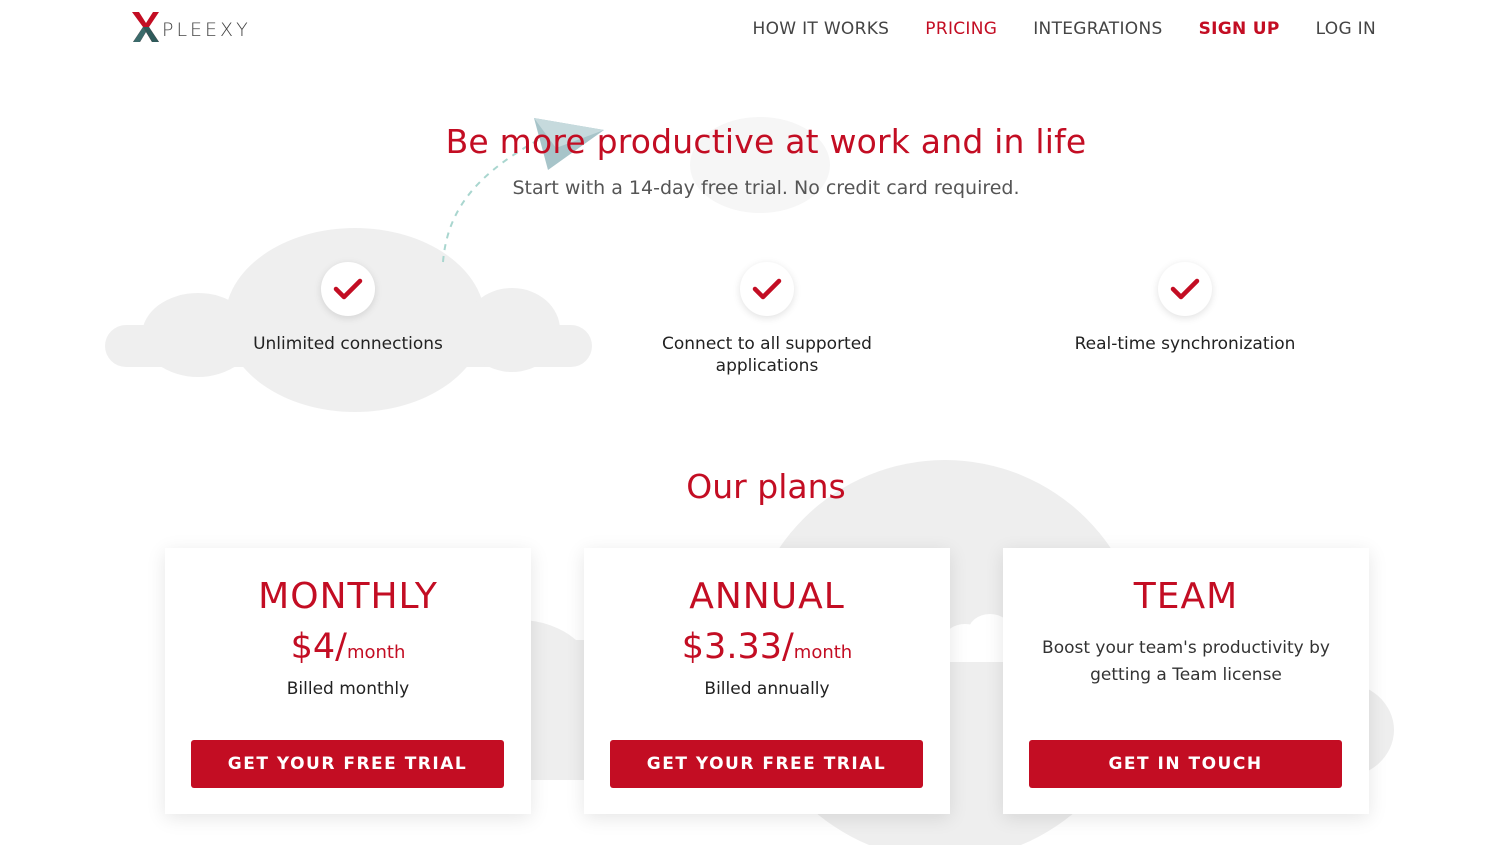 This screenshot has width=1500, height=845. Describe the element at coordinates (766, 486) in the screenshot. I see `plans-title: Our plans` at that location.